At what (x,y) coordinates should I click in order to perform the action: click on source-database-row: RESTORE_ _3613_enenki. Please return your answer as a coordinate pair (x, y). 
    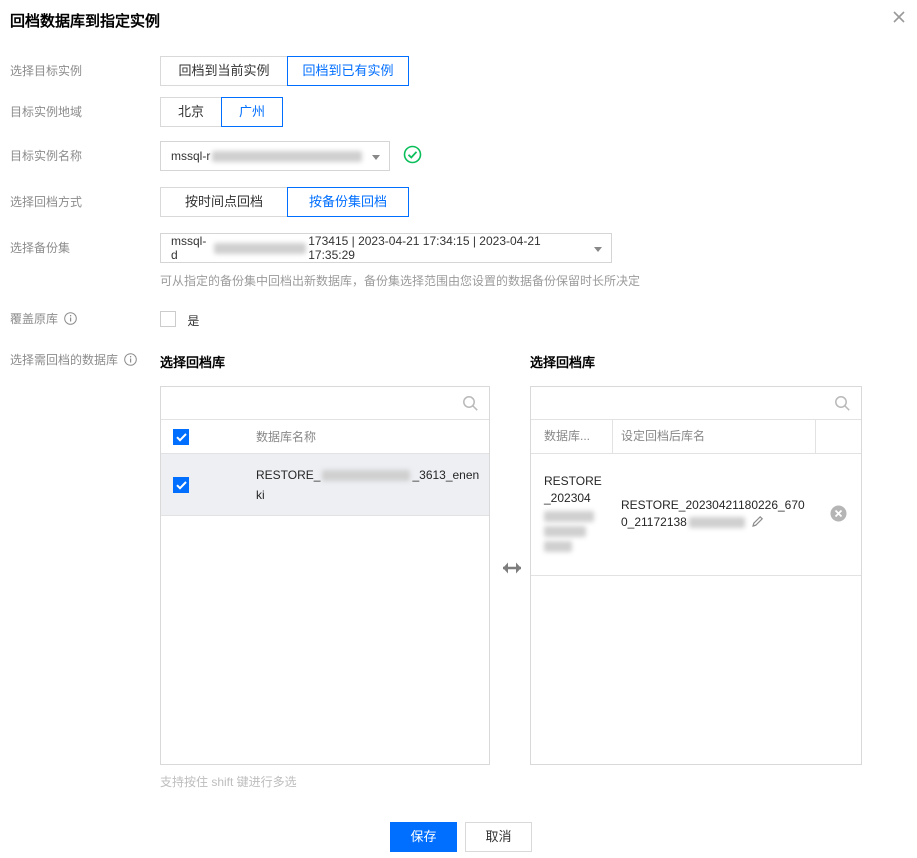
    Looking at the image, I should click on (325, 485).